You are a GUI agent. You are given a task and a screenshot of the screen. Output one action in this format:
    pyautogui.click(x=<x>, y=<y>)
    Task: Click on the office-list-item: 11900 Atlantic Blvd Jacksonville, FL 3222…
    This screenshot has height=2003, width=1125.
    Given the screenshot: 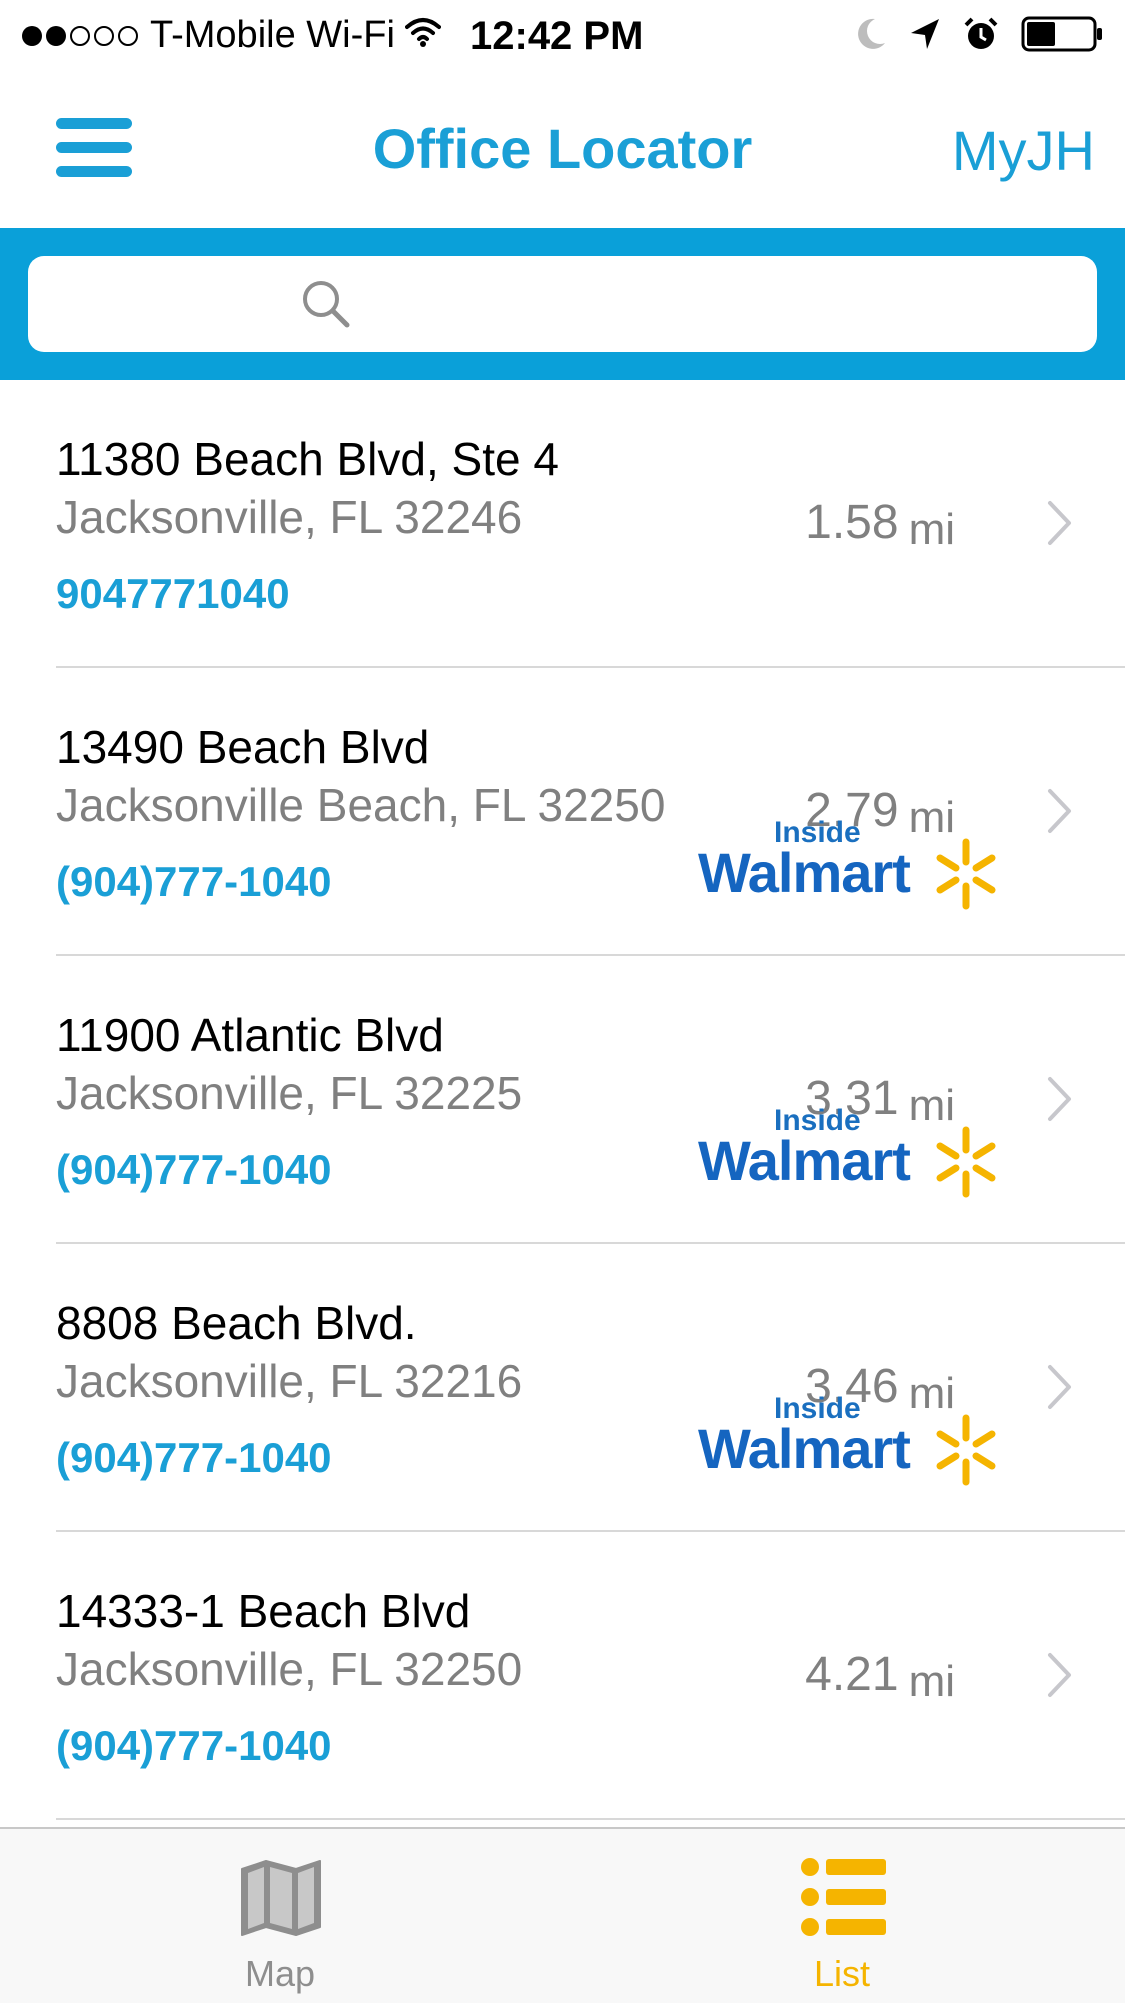 What is the action you would take?
    pyautogui.click(x=562, y=1100)
    